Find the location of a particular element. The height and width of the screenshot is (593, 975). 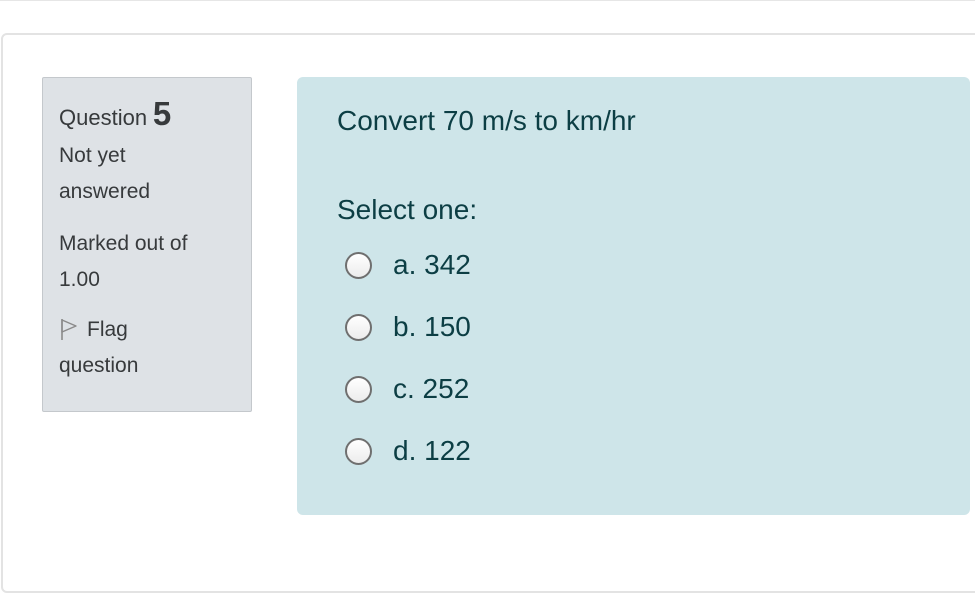

radio-button-a is located at coordinates (358, 265).